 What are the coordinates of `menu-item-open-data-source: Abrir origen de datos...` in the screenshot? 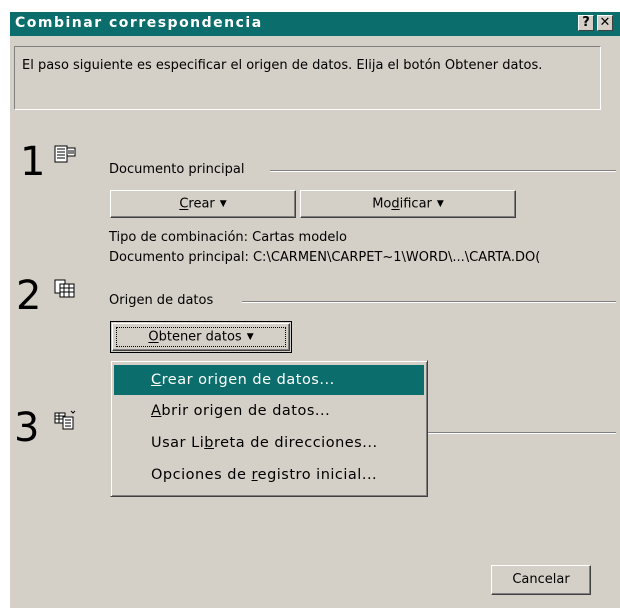 It's located at (269, 411).